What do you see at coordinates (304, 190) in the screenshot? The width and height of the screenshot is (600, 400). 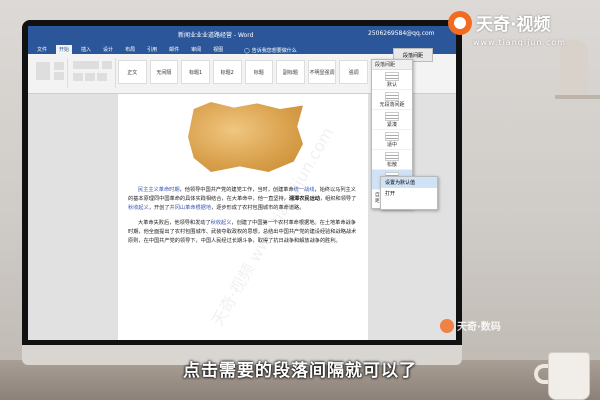 I see `text-link: 统一战线` at bounding box center [304, 190].